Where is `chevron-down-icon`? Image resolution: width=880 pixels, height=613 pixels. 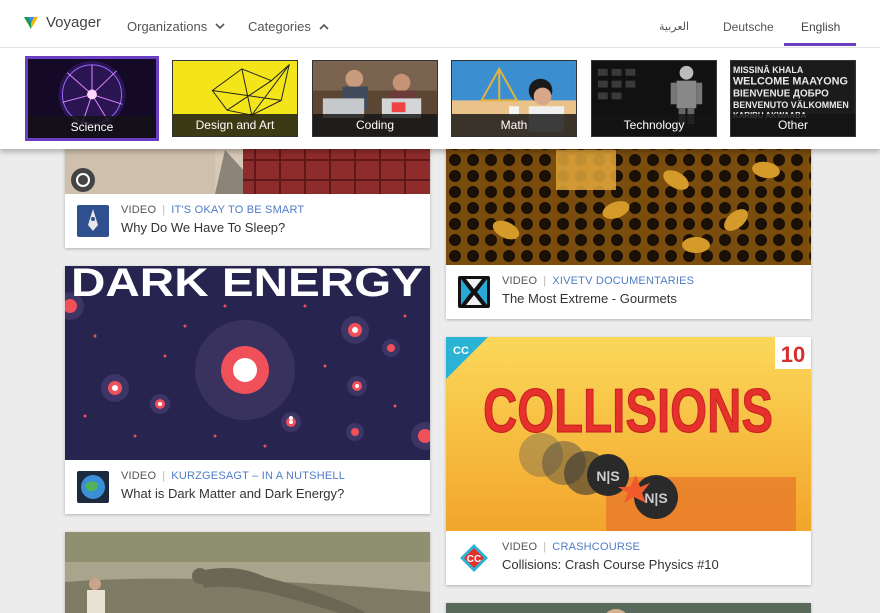
chevron-down-icon is located at coordinates (220, 26).